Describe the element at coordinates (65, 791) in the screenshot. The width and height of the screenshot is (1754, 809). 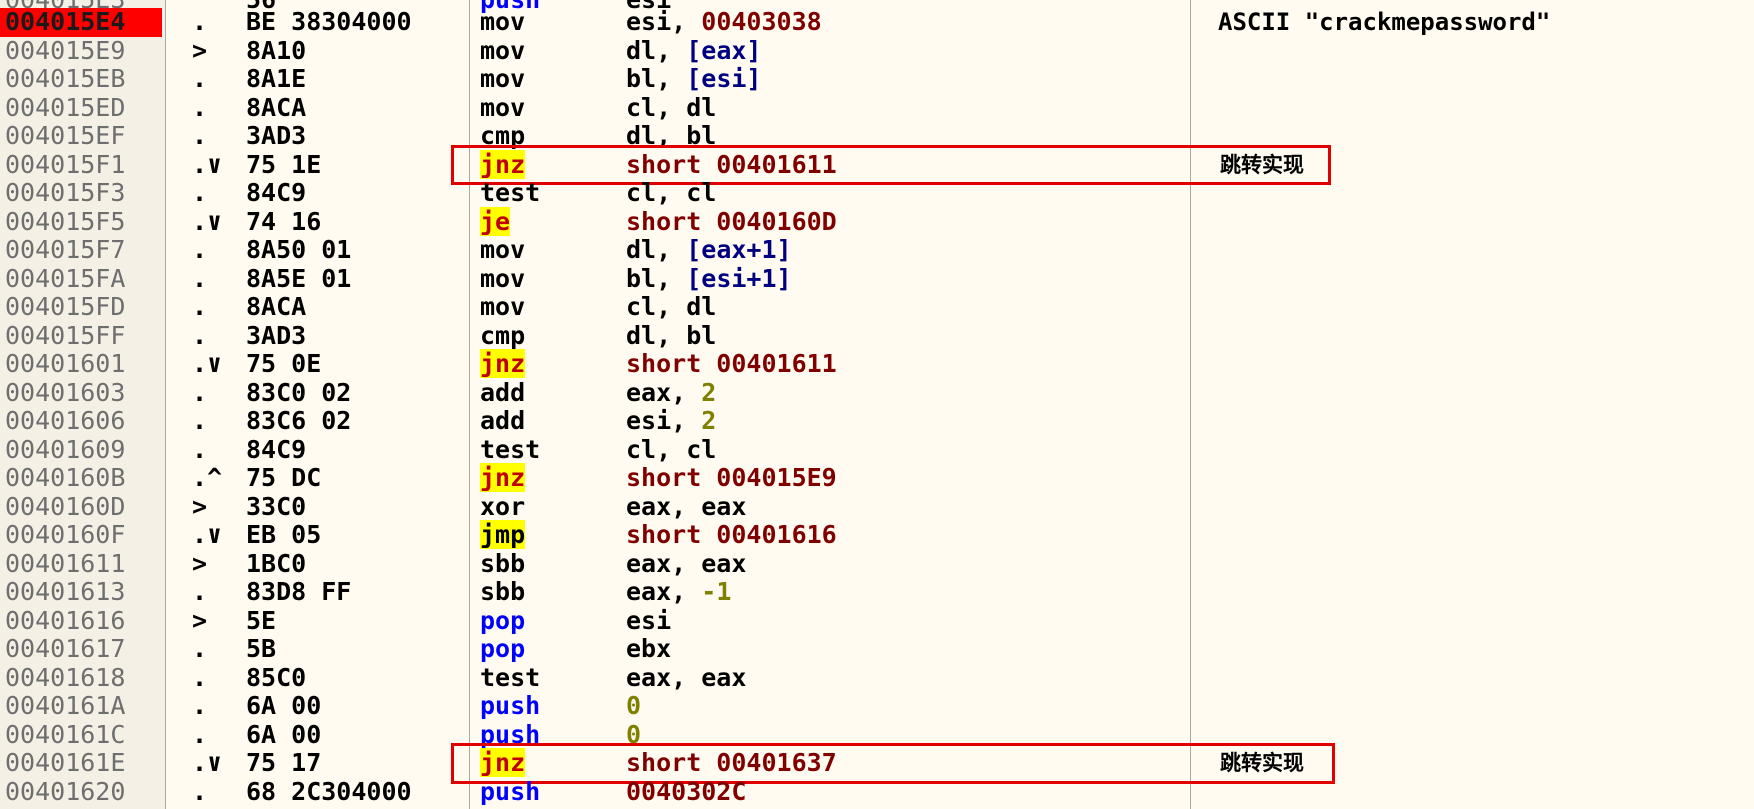
I see `instruction-address: 00401620` at that location.